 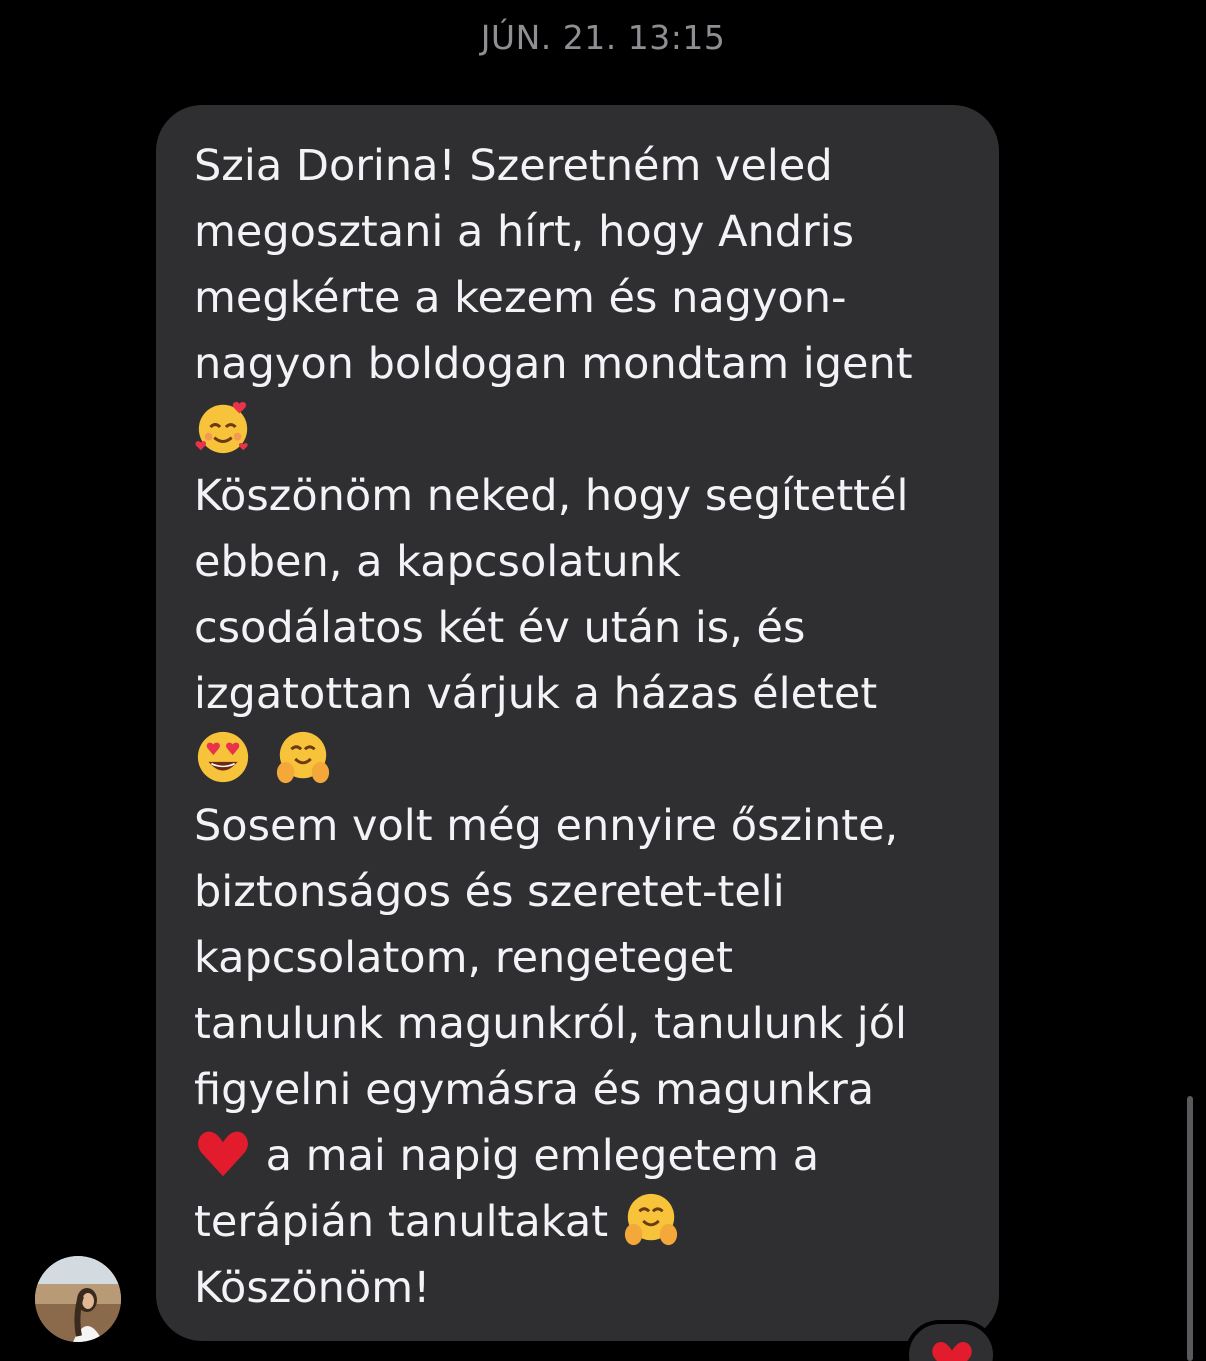 What do you see at coordinates (489, 892) in the screenshot?
I see `message-line: biztonságos és szeretet-teli` at bounding box center [489, 892].